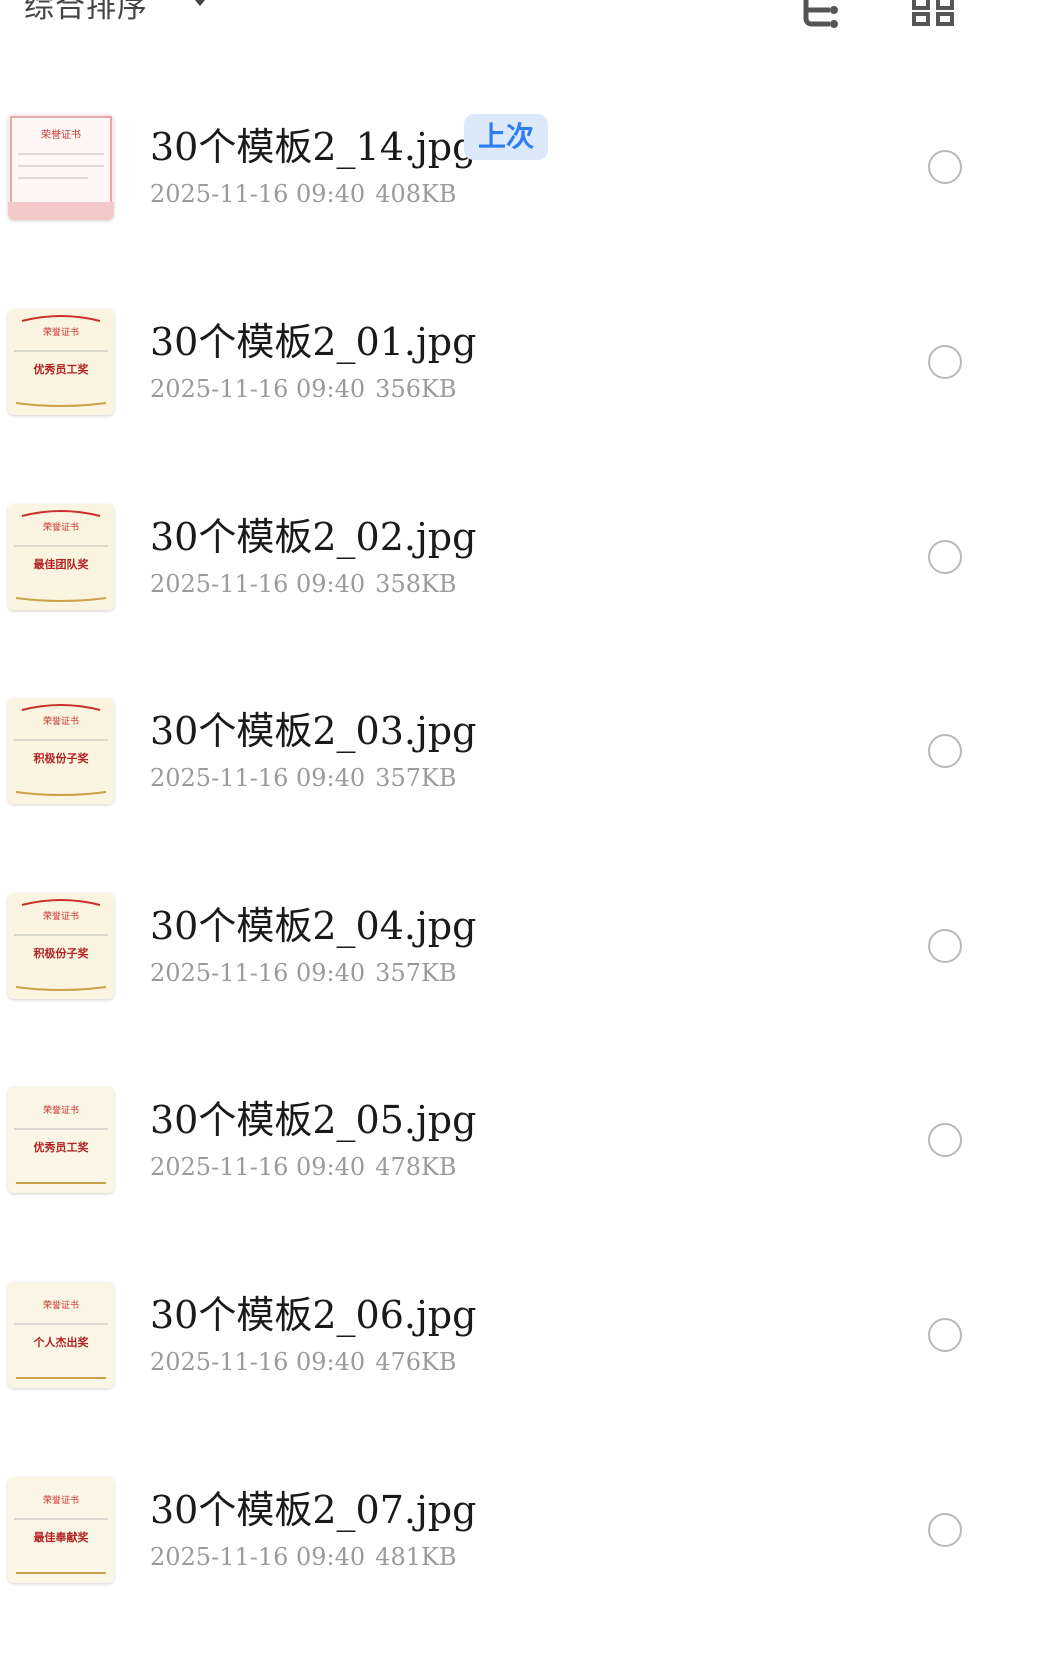 This screenshot has width=1042, height=1671. I want to click on file-size: 358KB, so click(416, 584).